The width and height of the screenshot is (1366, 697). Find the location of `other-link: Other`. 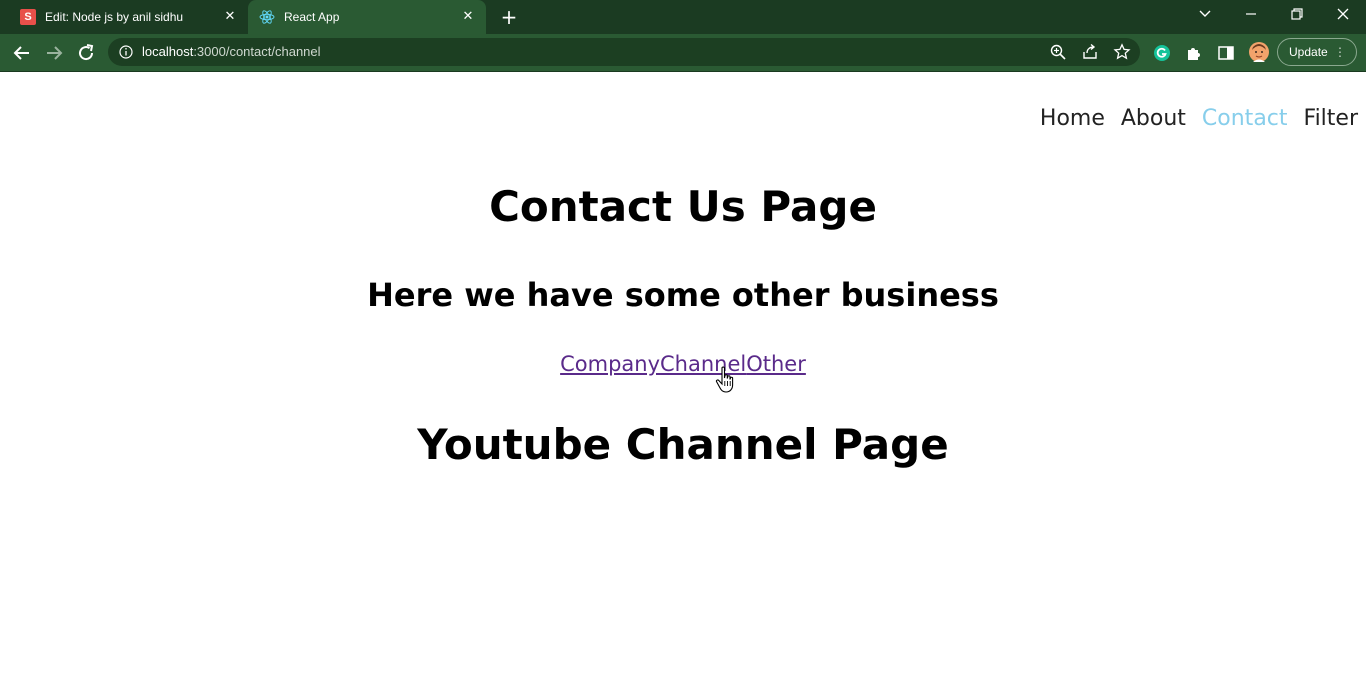

other-link: Other is located at coordinates (776, 364).